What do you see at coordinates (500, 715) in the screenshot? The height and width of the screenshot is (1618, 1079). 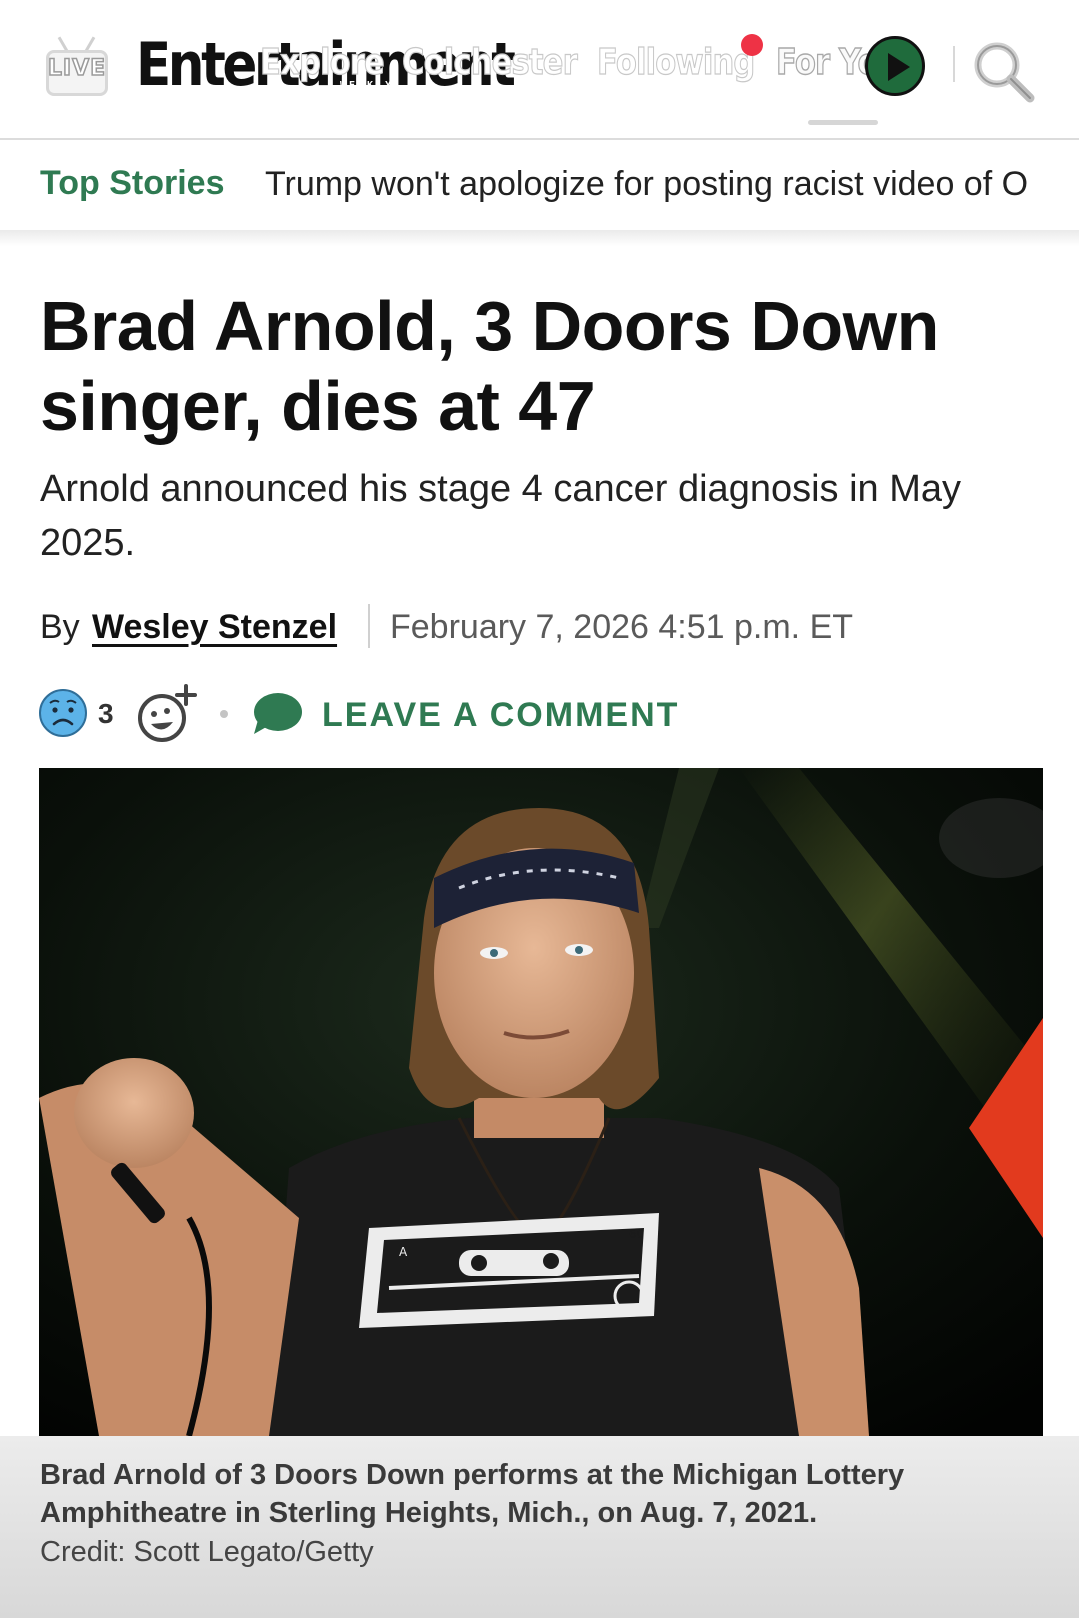 I see `leave-comment-button: LEAVE A COMMENT` at bounding box center [500, 715].